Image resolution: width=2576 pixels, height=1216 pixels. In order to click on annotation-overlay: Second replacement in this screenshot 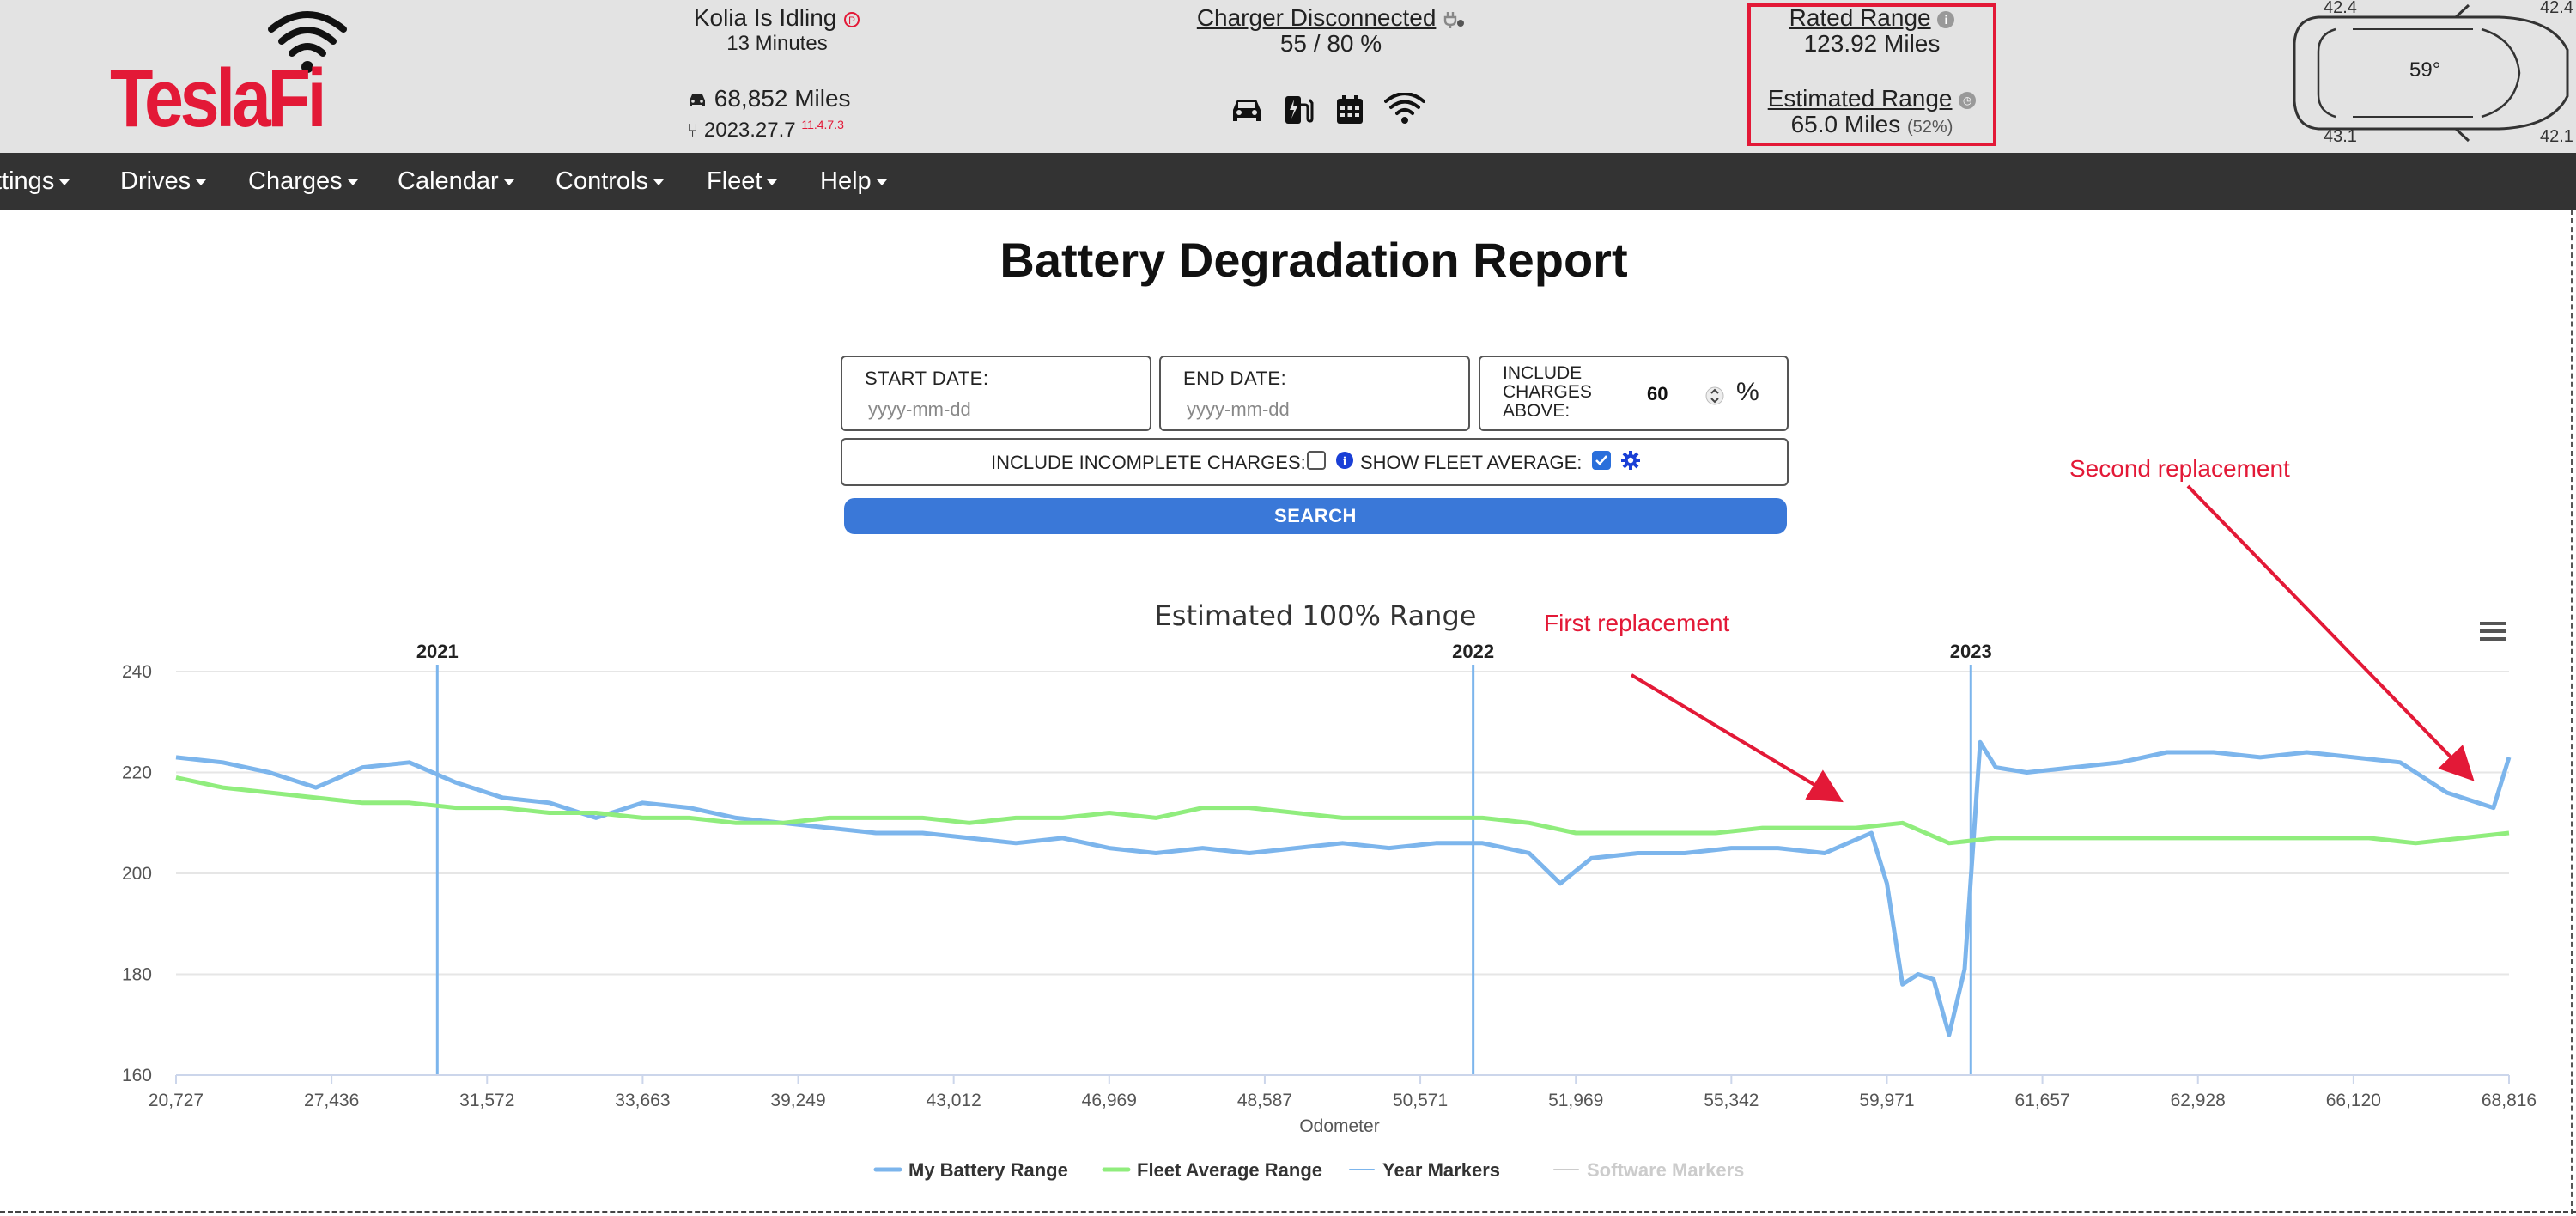, I will do `click(2272, 618)`.